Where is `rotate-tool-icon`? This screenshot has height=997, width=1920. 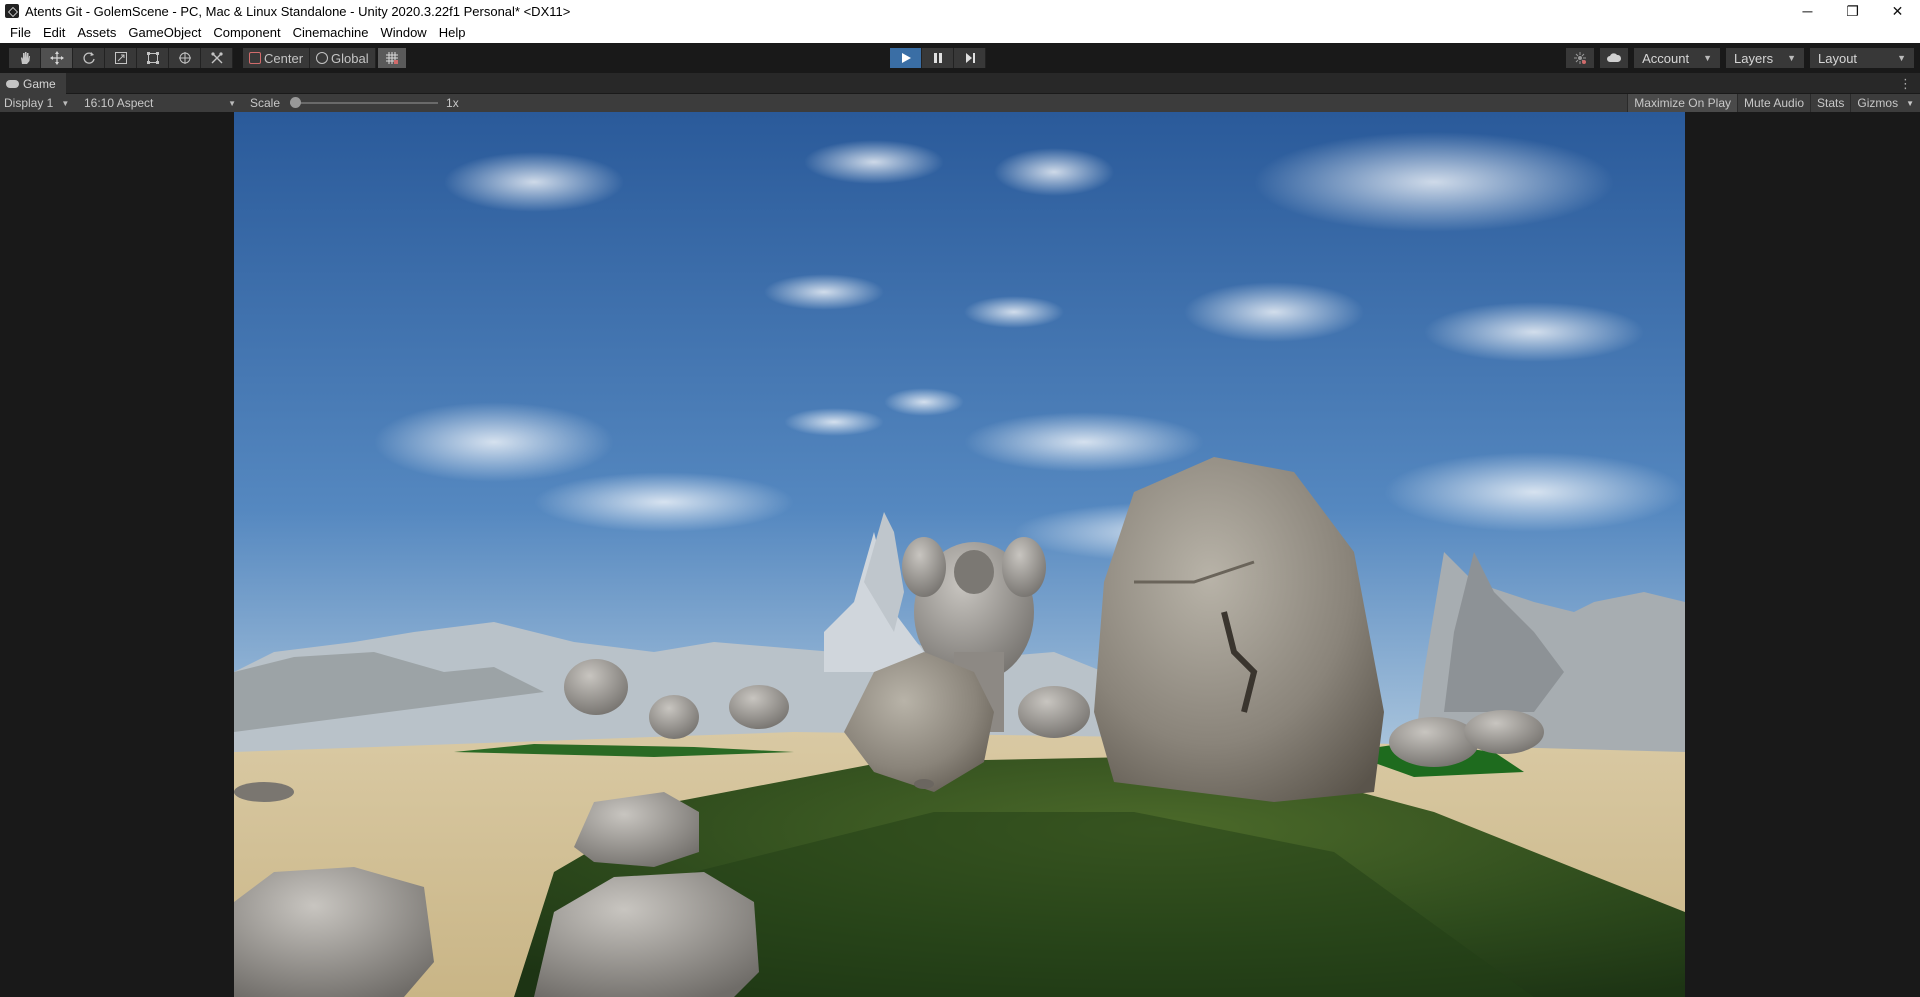 rotate-tool-icon is located at coordinates (88, 58).